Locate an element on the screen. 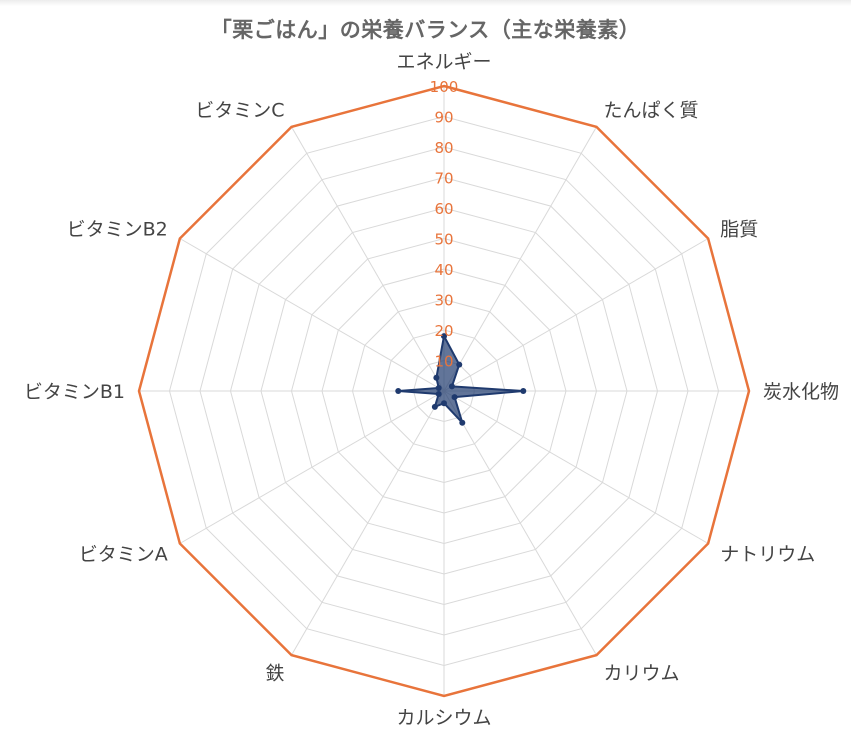  axis-label: 脂質 is located at coordinates (739, 230).